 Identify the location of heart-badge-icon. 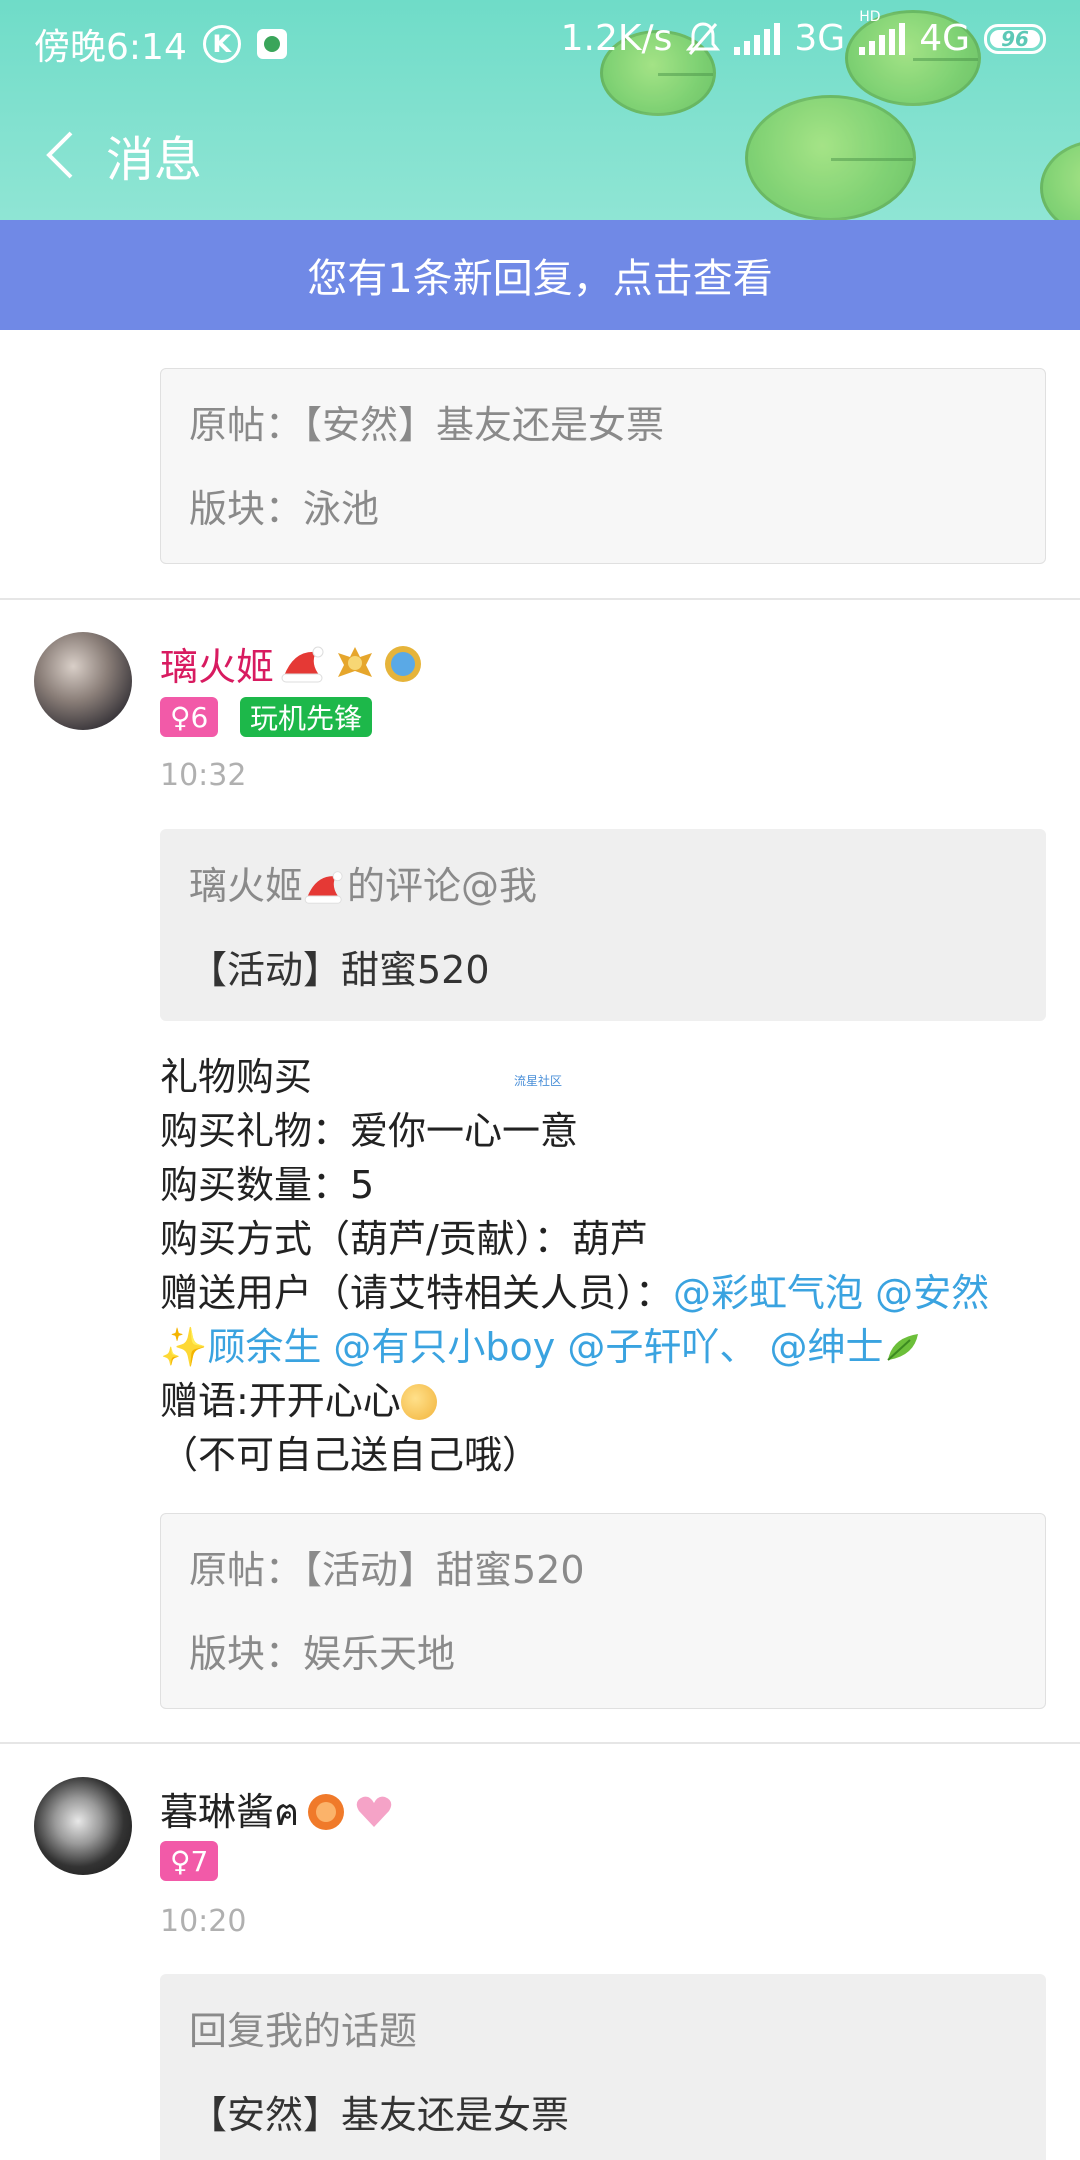
(374, 1811).